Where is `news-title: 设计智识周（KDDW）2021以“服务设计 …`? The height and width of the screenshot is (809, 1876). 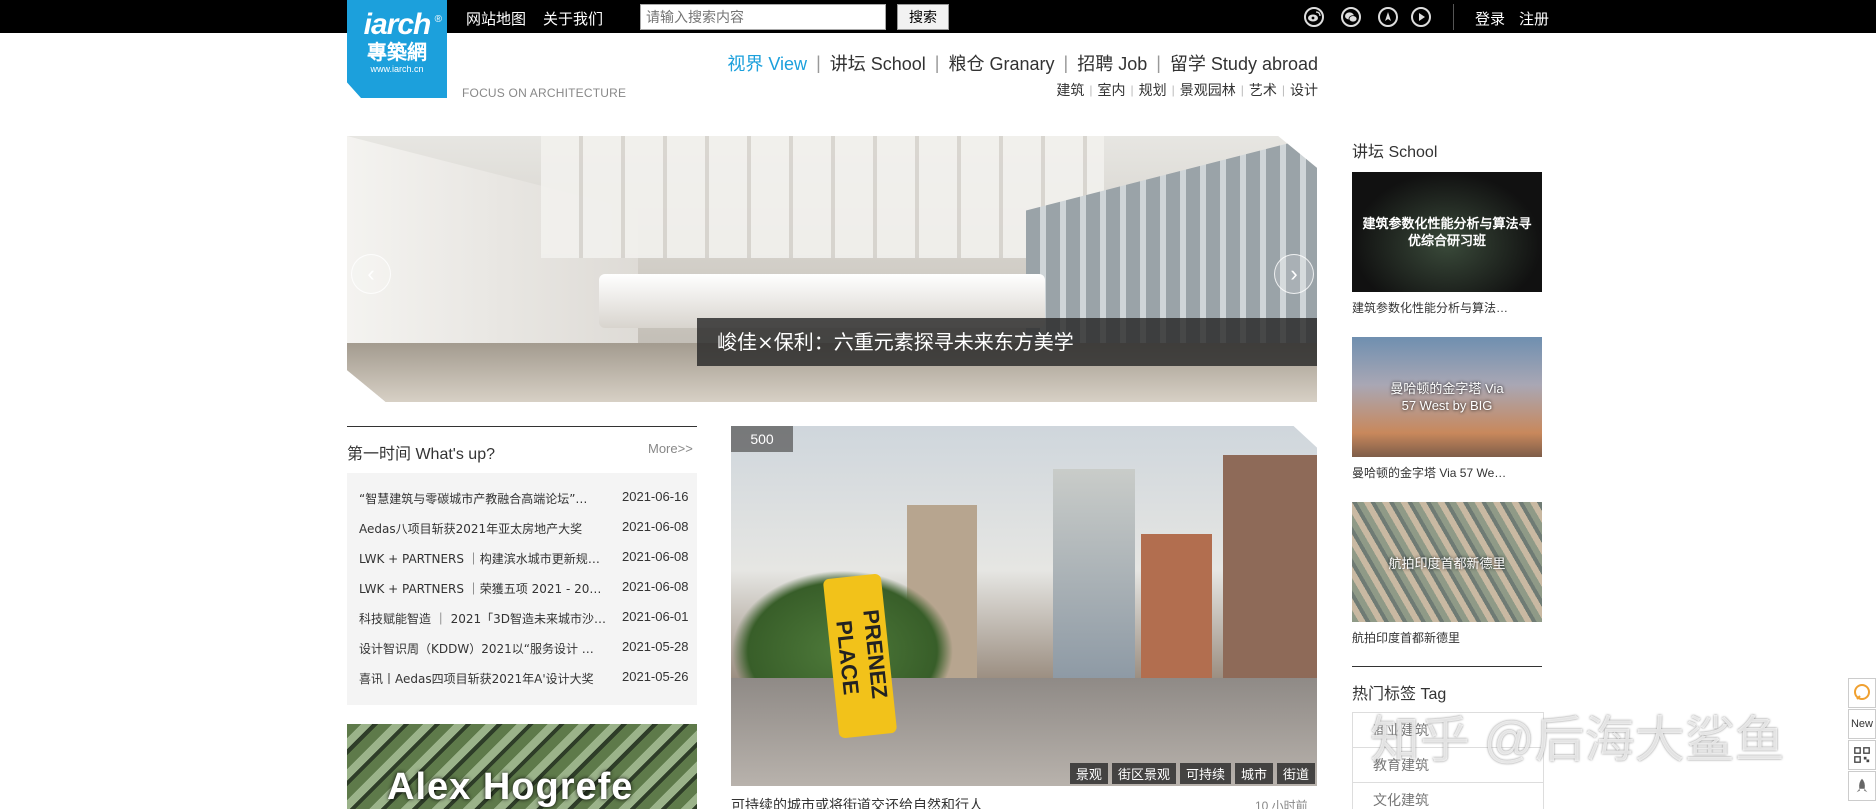
news-title: 设计智识周（KDDW）2021以“服务设计 … is located at coordinates (483, 648).